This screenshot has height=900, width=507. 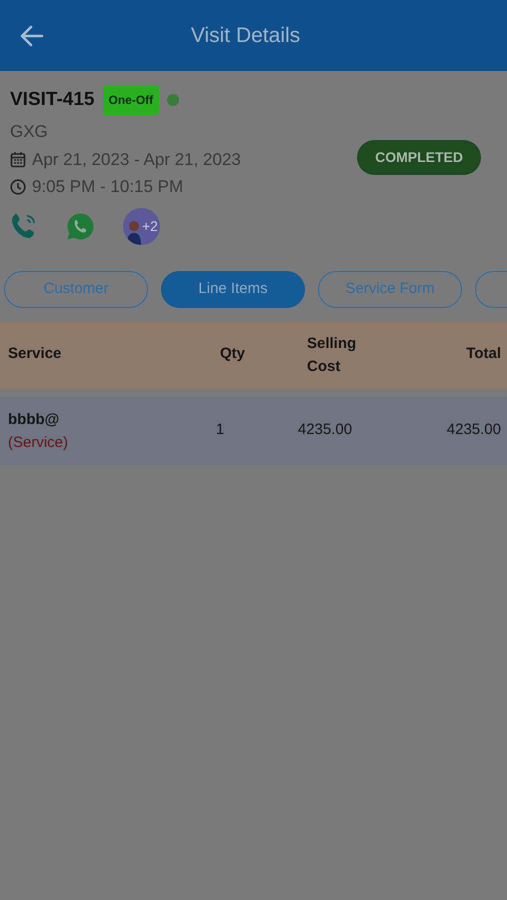 I want to click on time-range: 9:05 PM - 10:15 PM, so click(x=108, y=187).